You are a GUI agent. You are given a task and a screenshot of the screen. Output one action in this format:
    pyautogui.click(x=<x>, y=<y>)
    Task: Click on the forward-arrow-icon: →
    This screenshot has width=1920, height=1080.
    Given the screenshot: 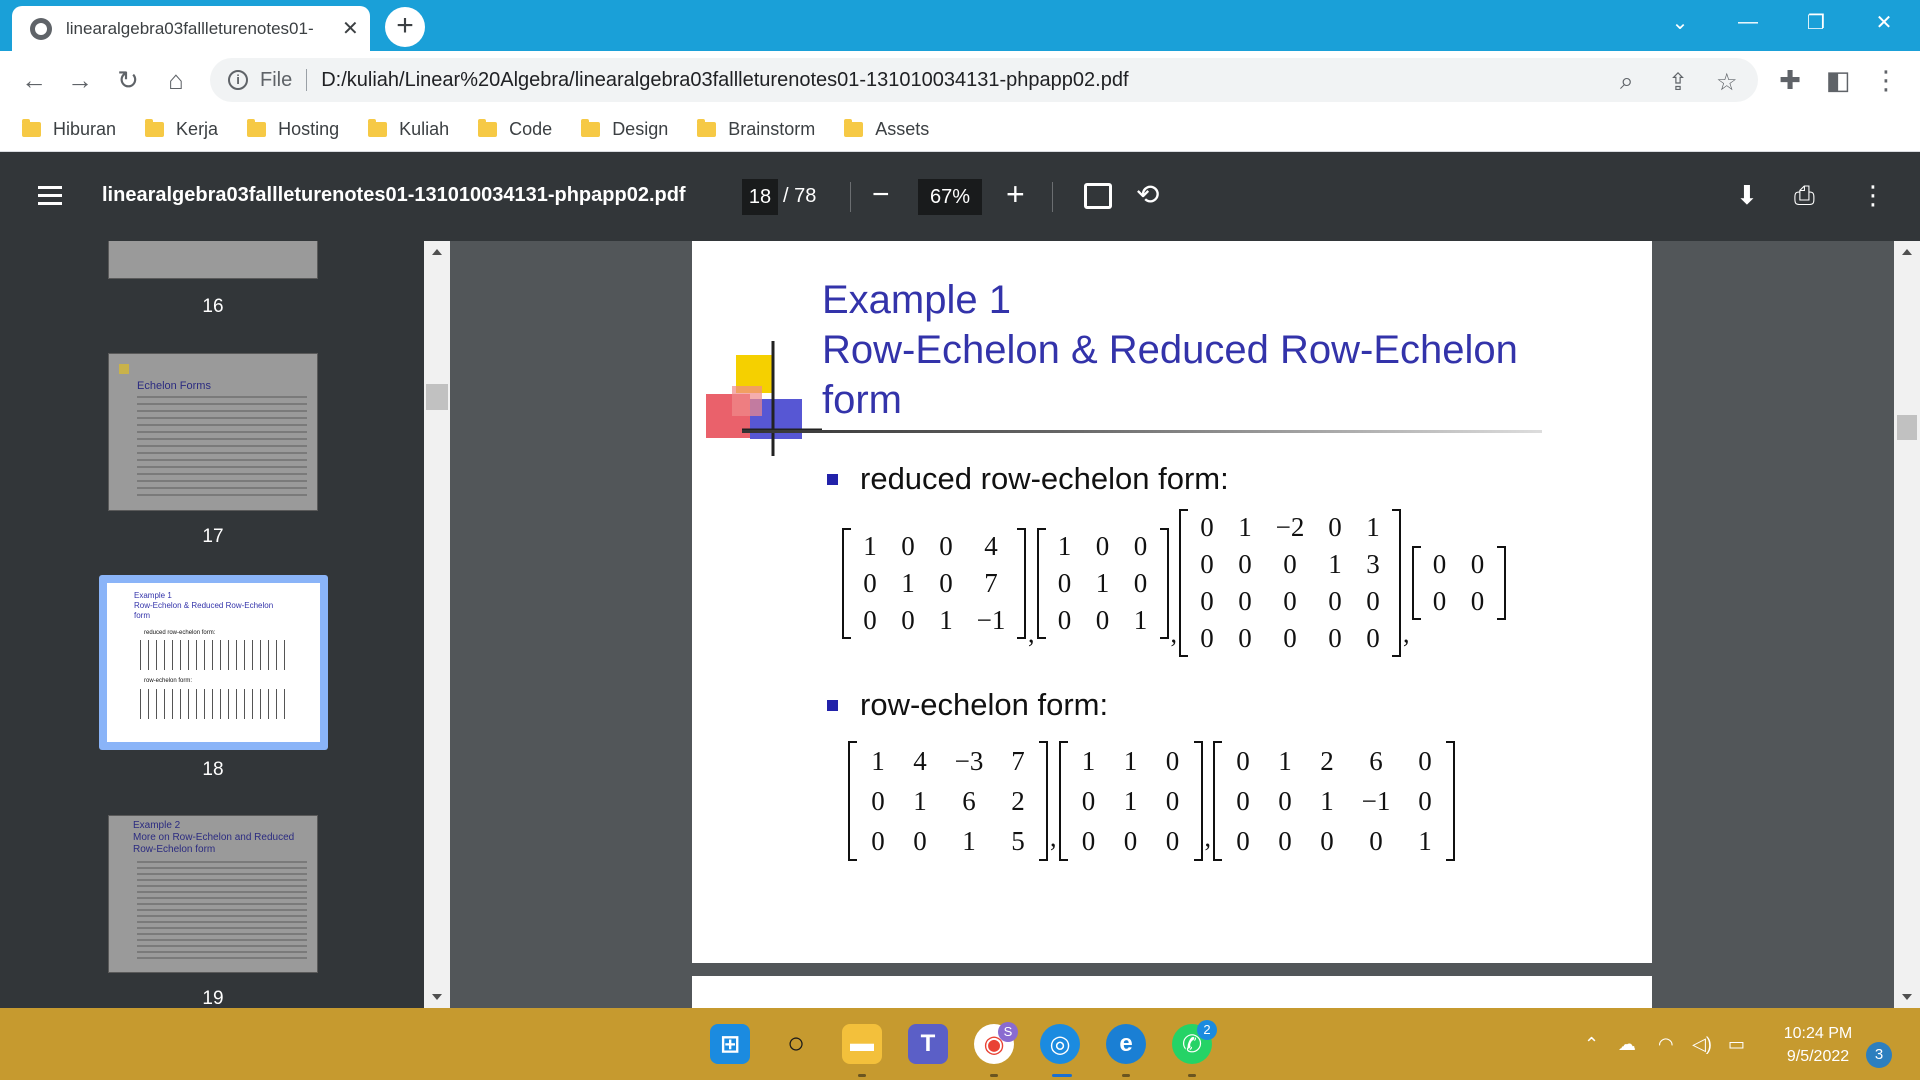 What is the action you would take?
    pyautogui.click(x=80, y=80)
    